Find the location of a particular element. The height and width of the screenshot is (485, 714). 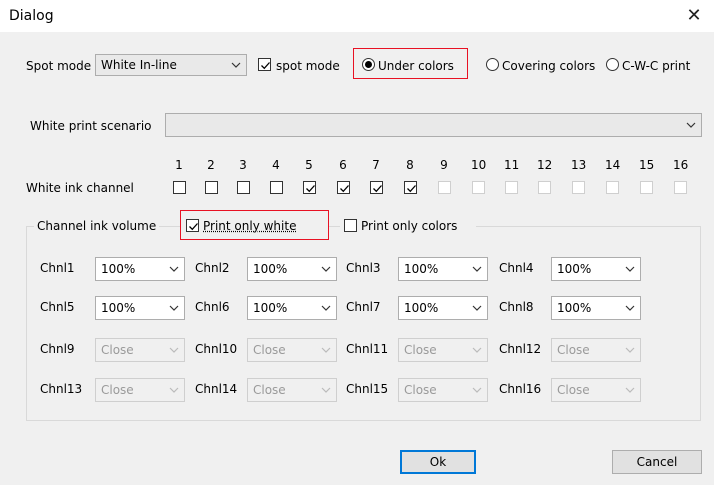

channel-volume-select-15: Close is located at coordinates (443, 390).